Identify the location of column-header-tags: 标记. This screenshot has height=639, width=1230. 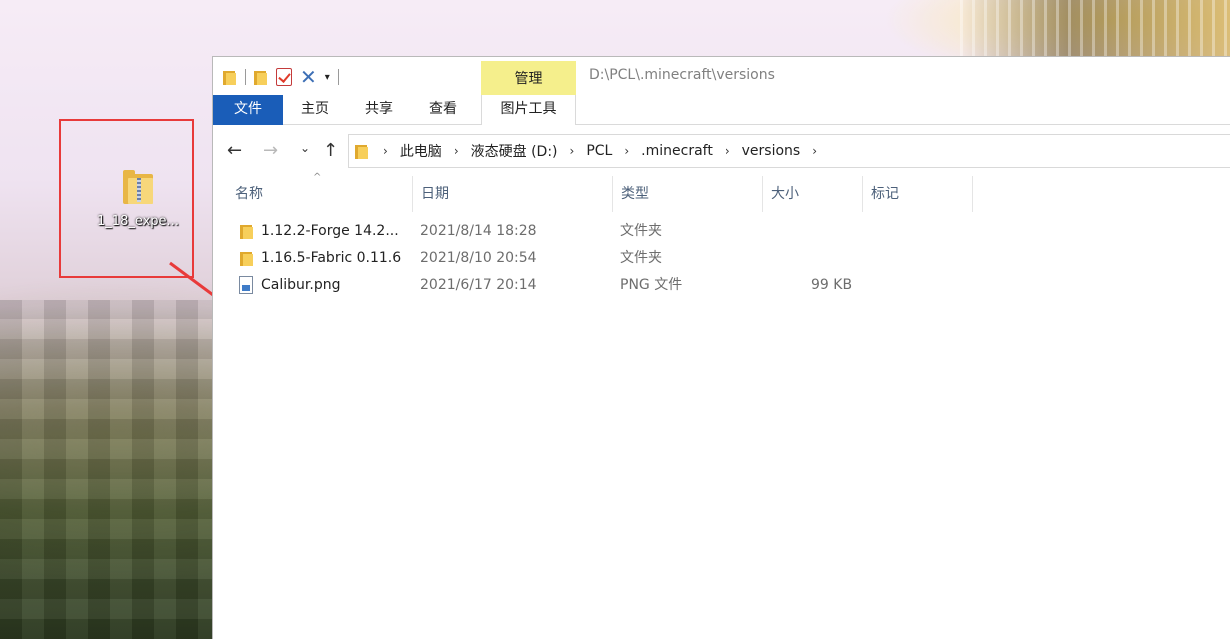
(918, 194).